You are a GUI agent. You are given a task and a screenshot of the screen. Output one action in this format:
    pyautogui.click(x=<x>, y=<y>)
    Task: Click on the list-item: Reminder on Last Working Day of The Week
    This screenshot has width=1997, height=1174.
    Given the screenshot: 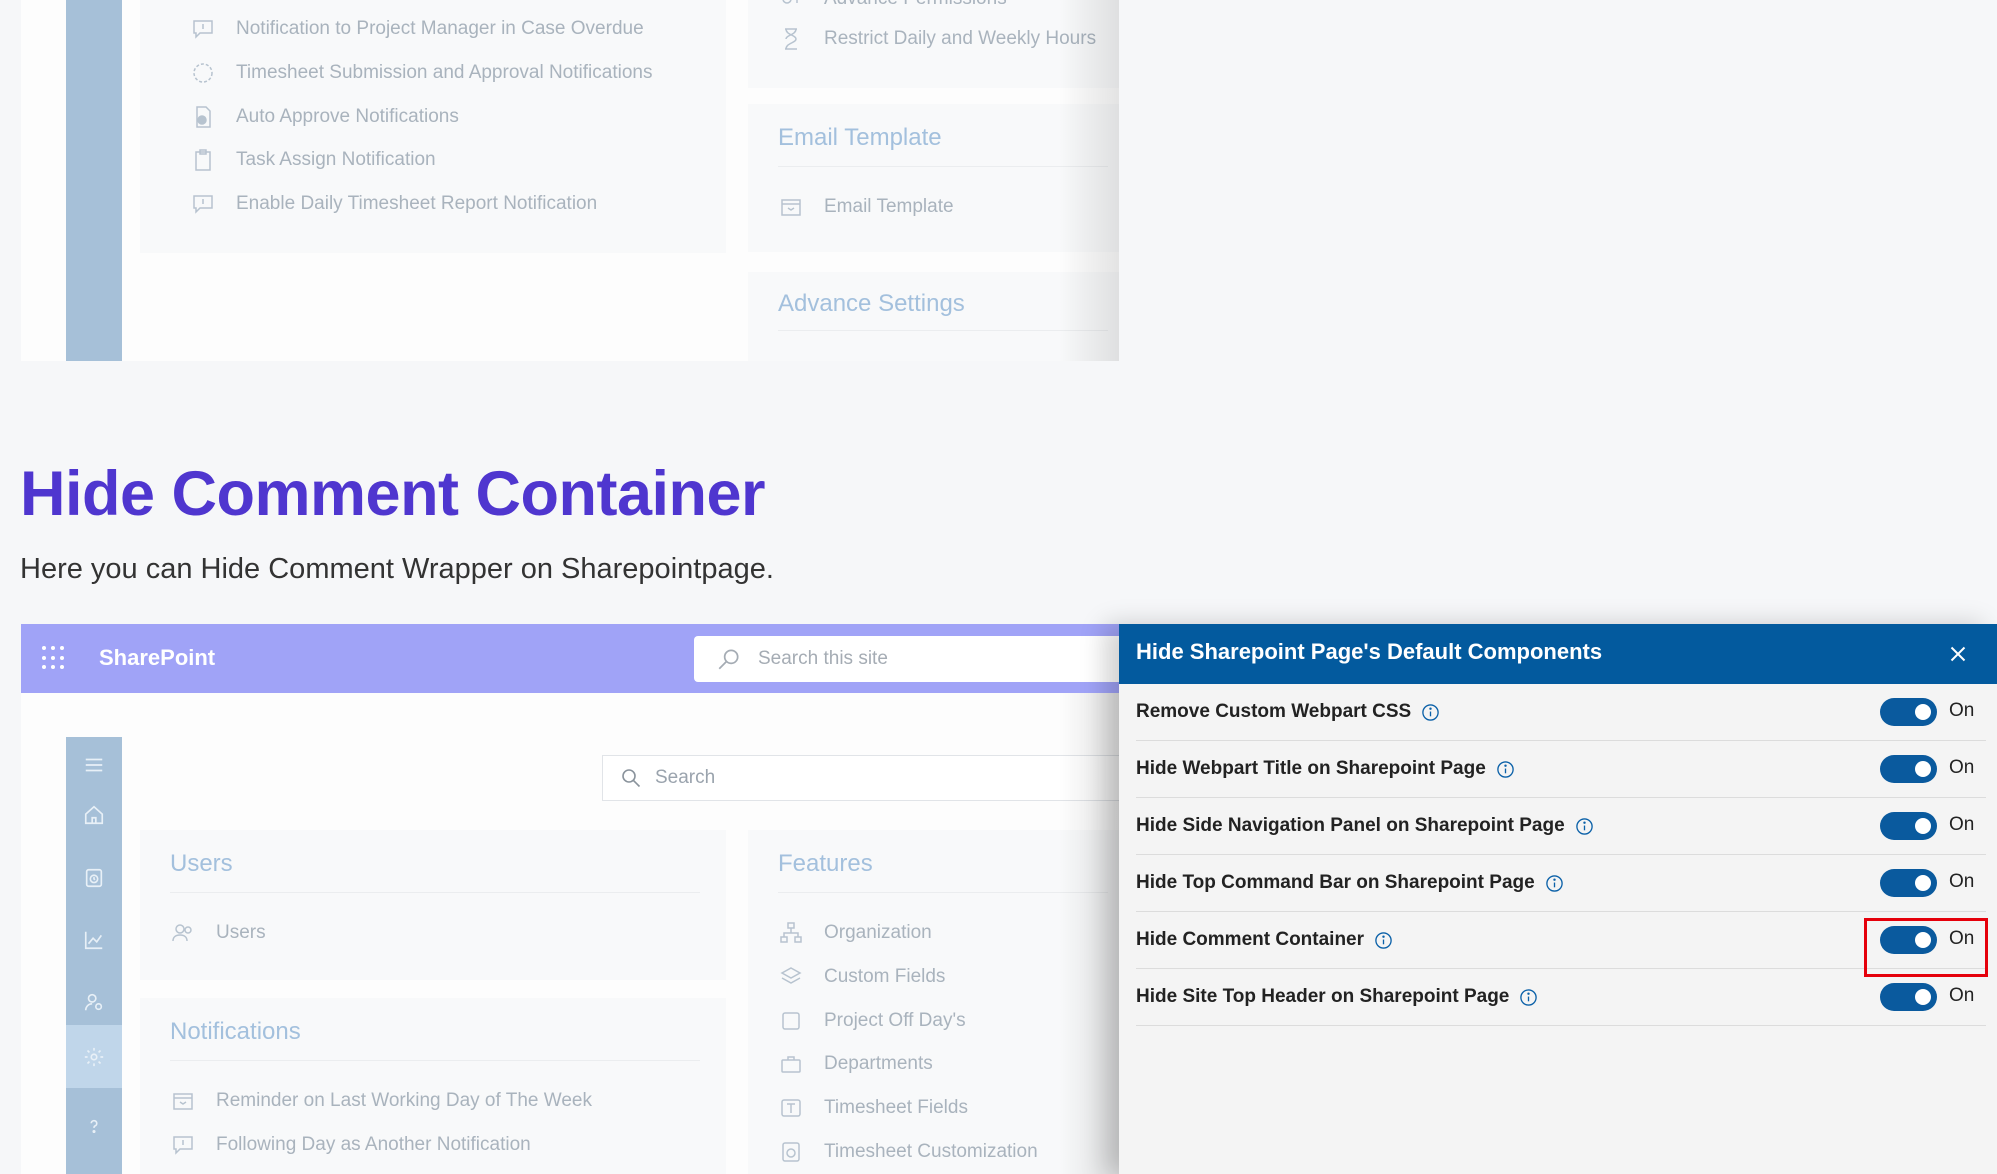 What is the action you would take?
    pyautogui.click(x=381, y=1101)
    